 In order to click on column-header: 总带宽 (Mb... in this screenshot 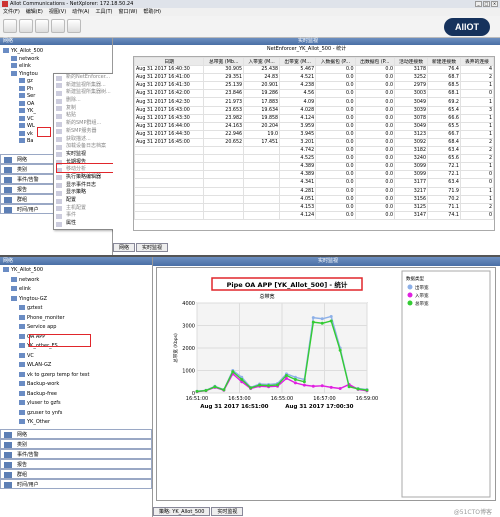, I will do `click(224, 62)`.